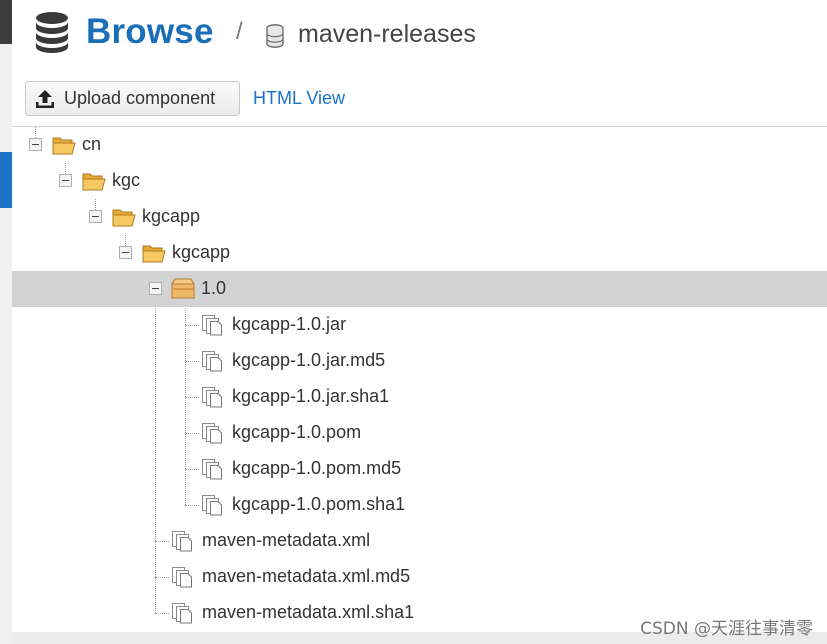 This screenshot has width=827, height=644. Describe the element at coordinates (214, 288) in the screenshot. I see `tree-node-label: 1.0` at that location.